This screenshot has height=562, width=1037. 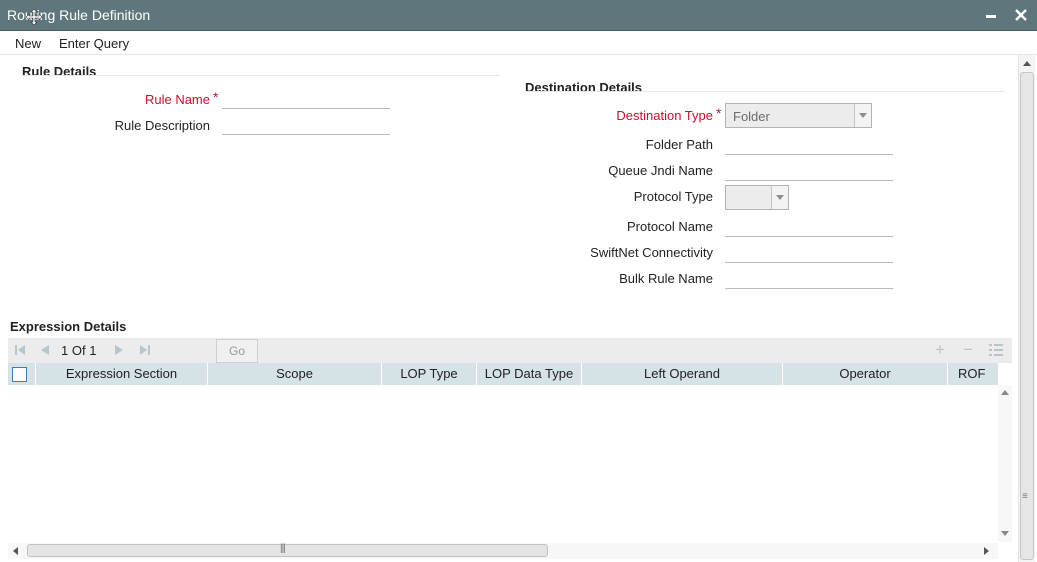 I want to click on protocol-type-label: Protocol Type, so click(x=673, y=196).